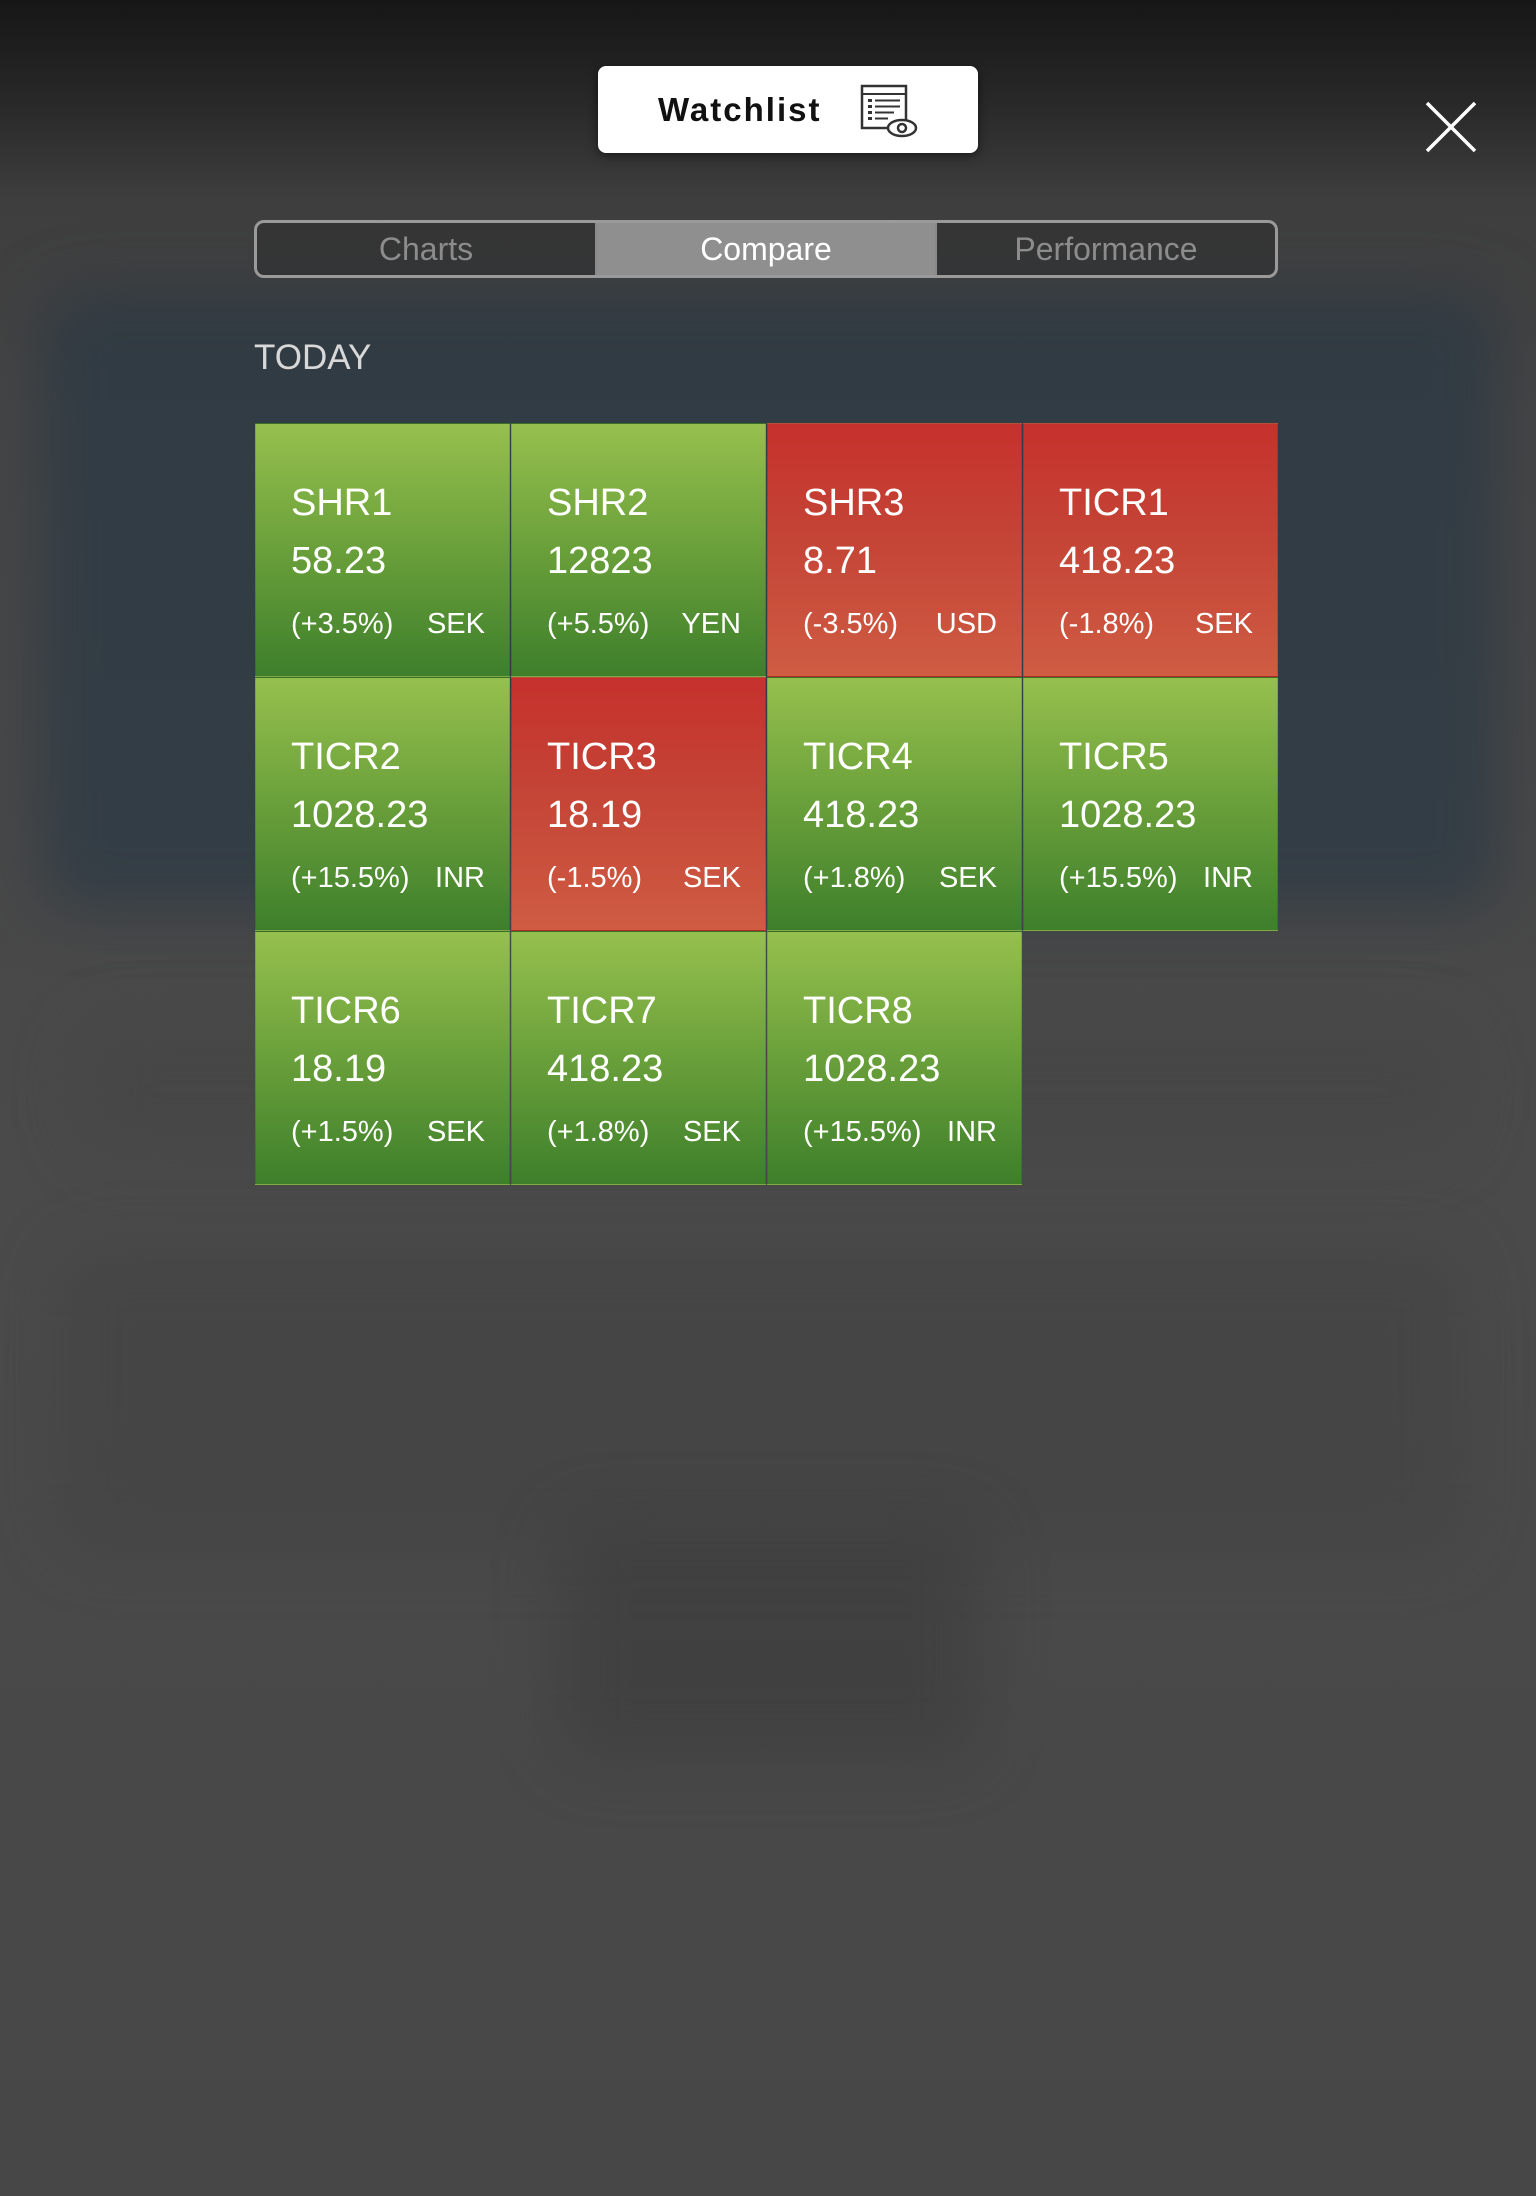  I want to click on tile-symbol: SHR1, so click(342, 503).